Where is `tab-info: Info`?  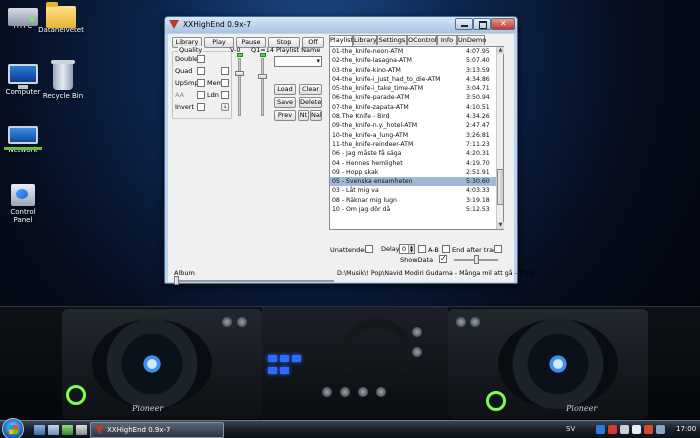
tab-info: Info is located at coordinates (447, 40).